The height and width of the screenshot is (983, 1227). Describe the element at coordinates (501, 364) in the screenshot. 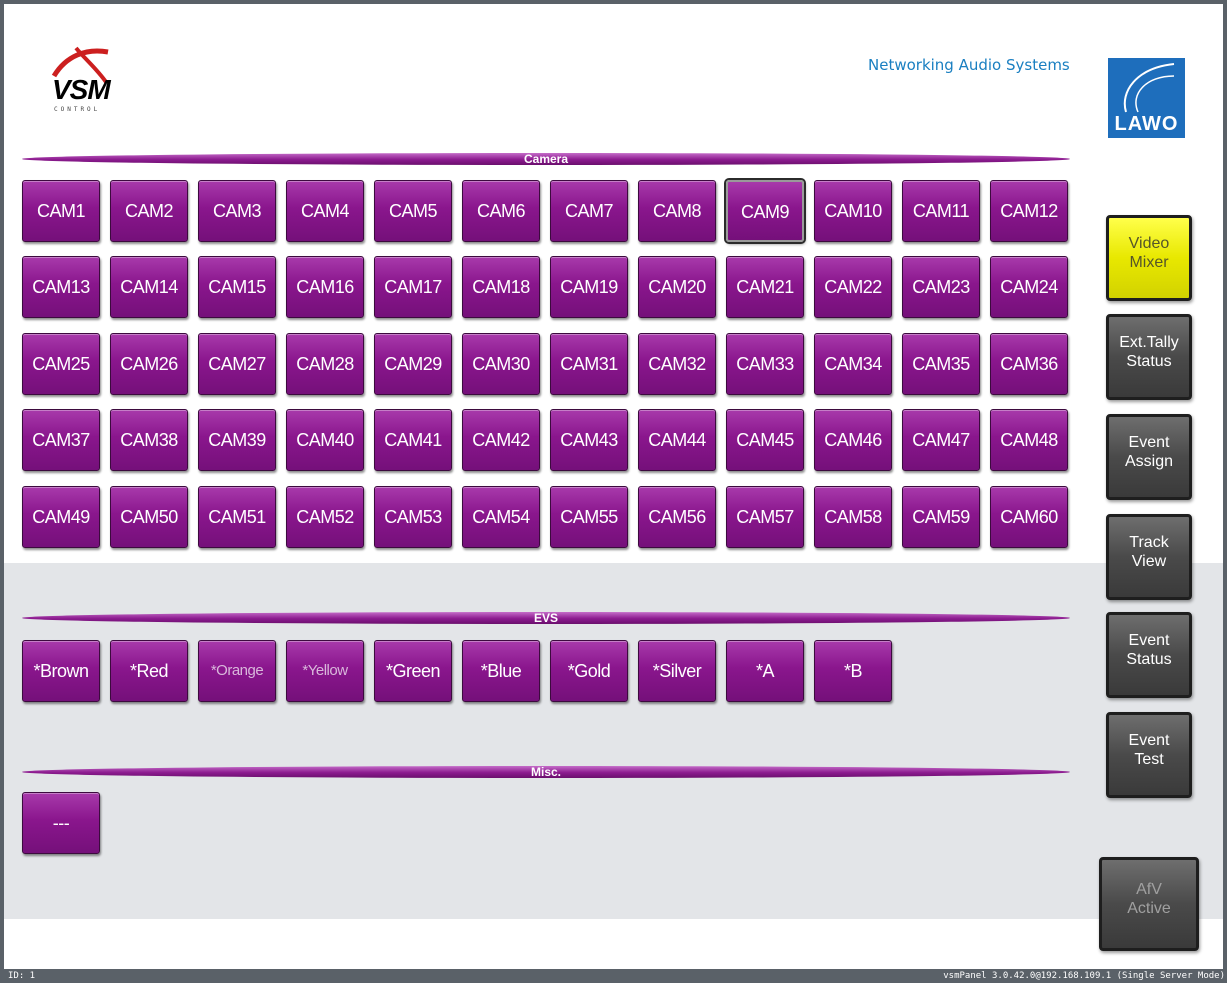

I see `camera-button-cam30: CAM30` at that location.